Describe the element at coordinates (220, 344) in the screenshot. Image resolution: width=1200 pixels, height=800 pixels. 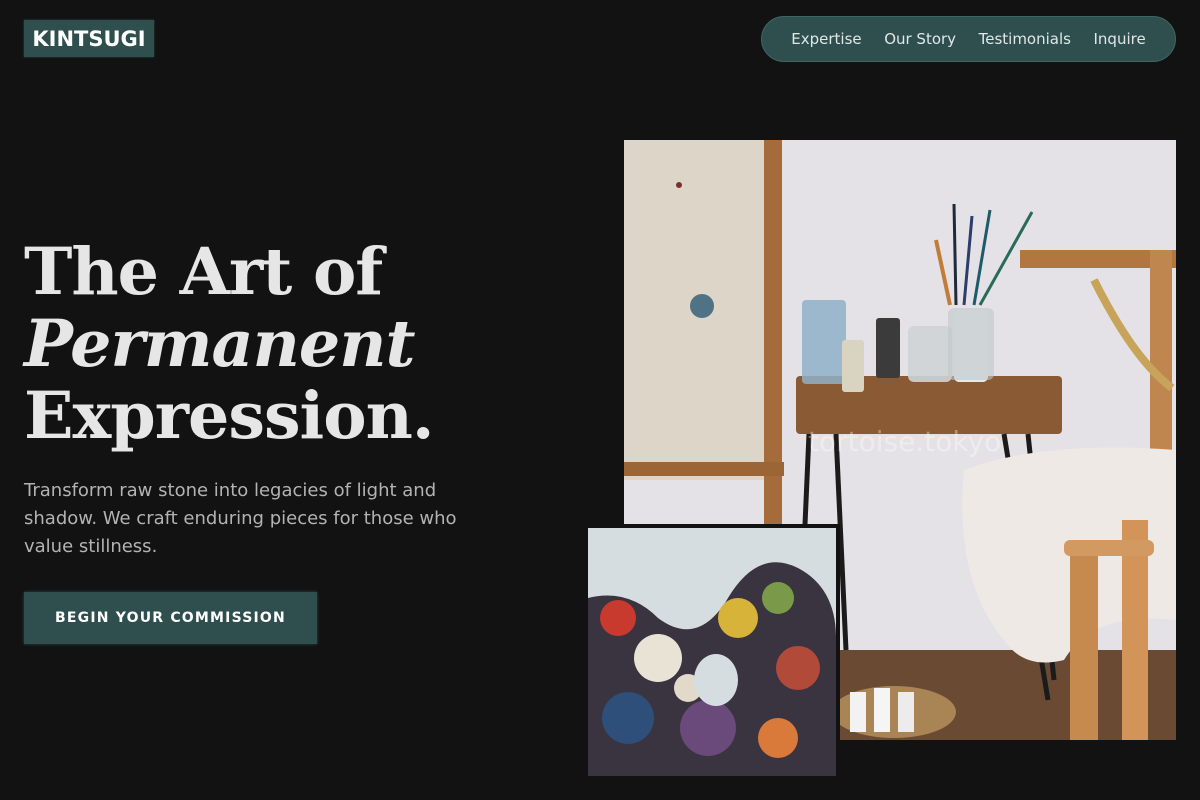
I see `hero-title-line-2: Permanent` at that location.